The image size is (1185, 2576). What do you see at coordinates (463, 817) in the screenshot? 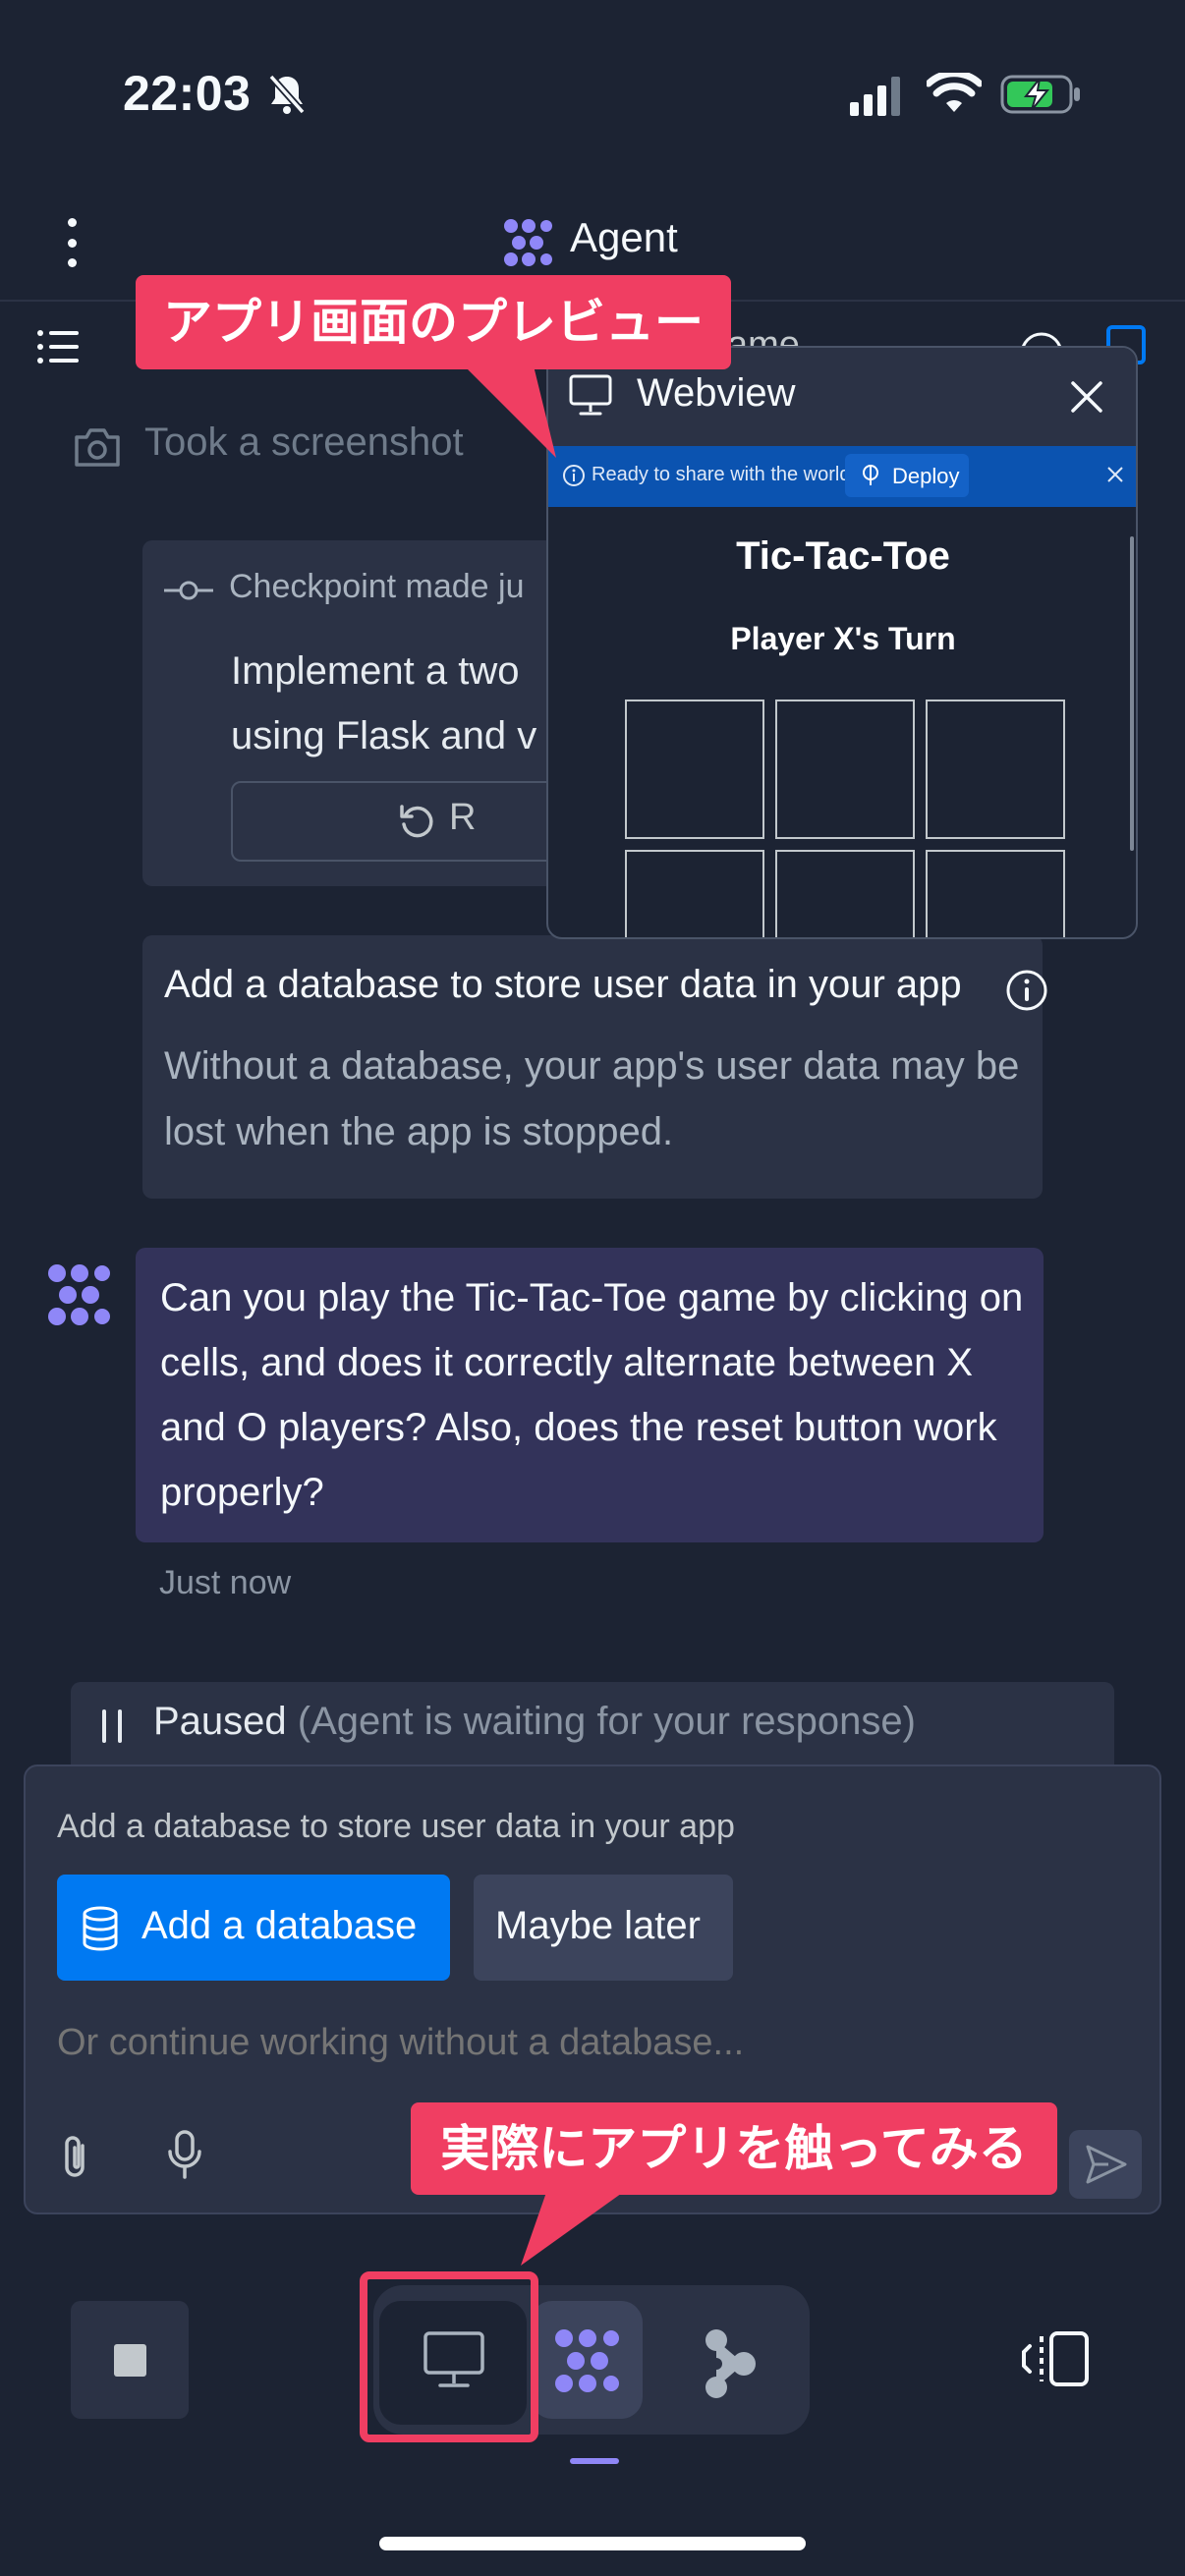
I see `rollback-label: R` at bounding box center [463, 817].